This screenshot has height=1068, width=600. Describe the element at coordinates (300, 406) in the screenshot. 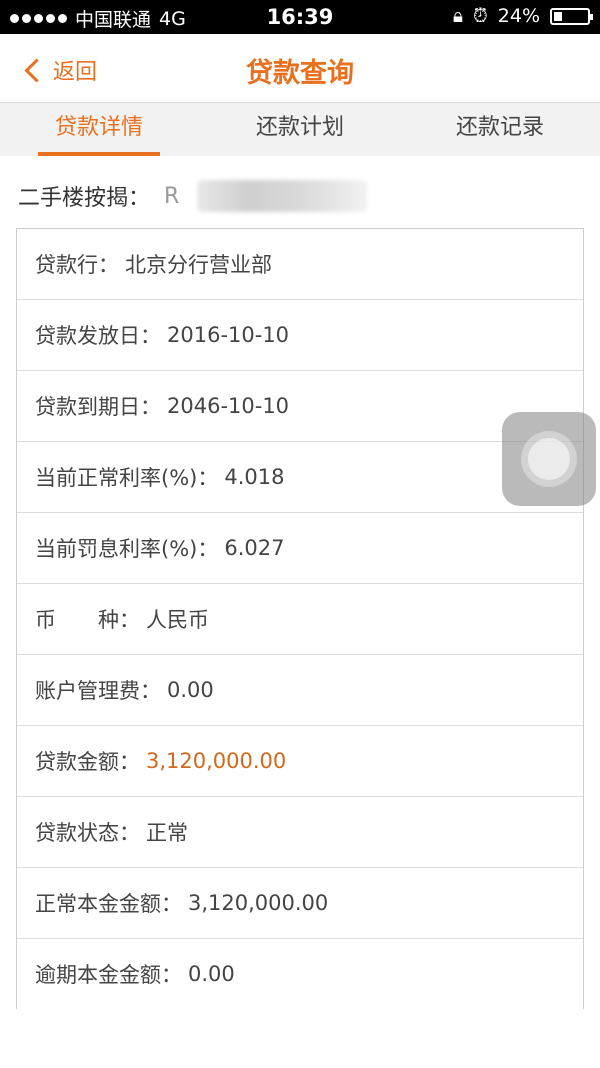

I see `detail-row-maturity-date: 贷款到期日： 2046-10-10` at that location.